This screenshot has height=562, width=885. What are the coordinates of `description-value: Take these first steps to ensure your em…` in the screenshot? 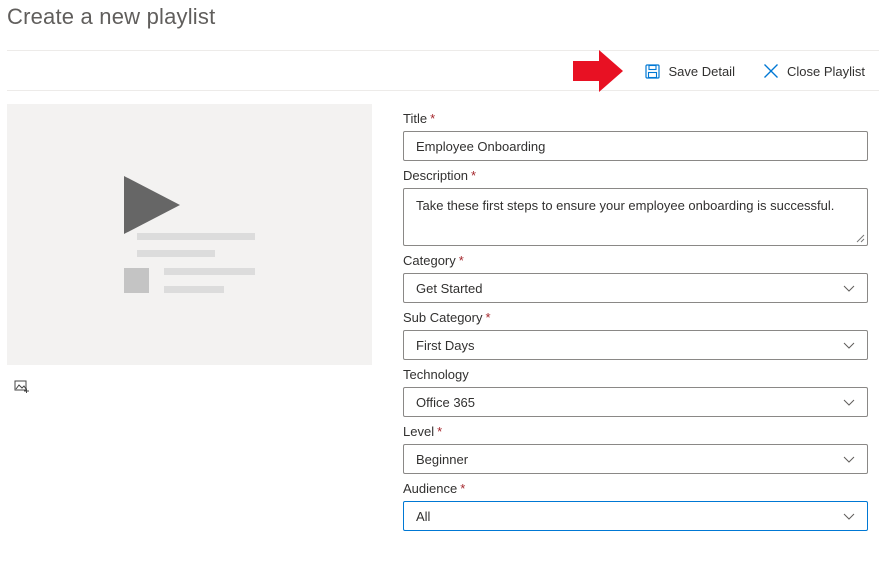 It's located at (625, 205).